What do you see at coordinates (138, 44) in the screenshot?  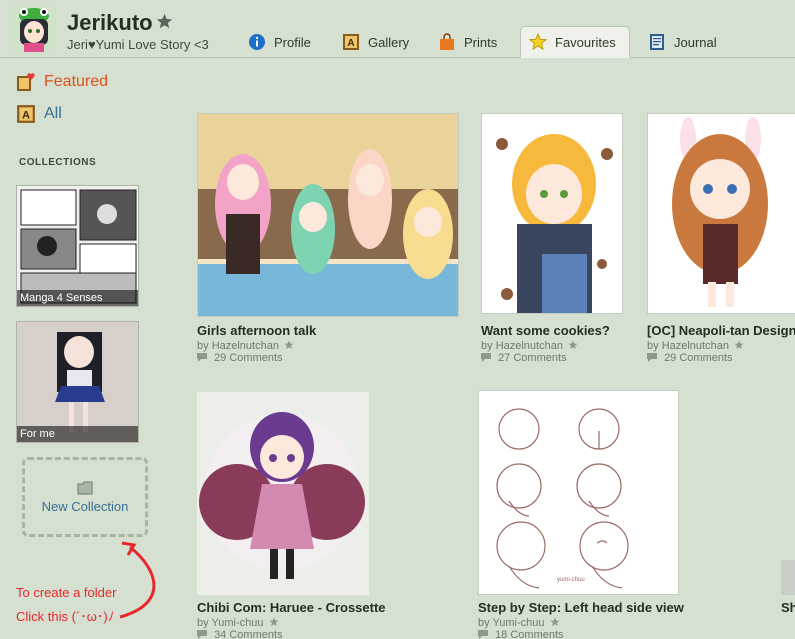 I see `profile-tagline: Jeri♥Yumi Love Story <3` at bounding box center [138, 44].